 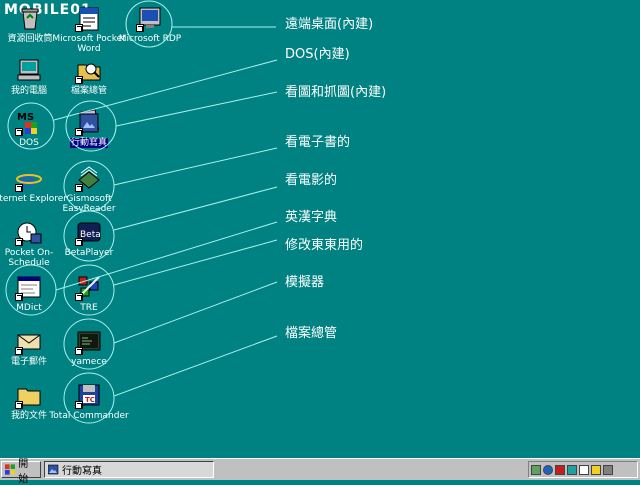 What do you see at coordinates (305, 282) in the screenshot?
I see `annotation-label-yamece: 模擬器` at bounding box center [305, 282].